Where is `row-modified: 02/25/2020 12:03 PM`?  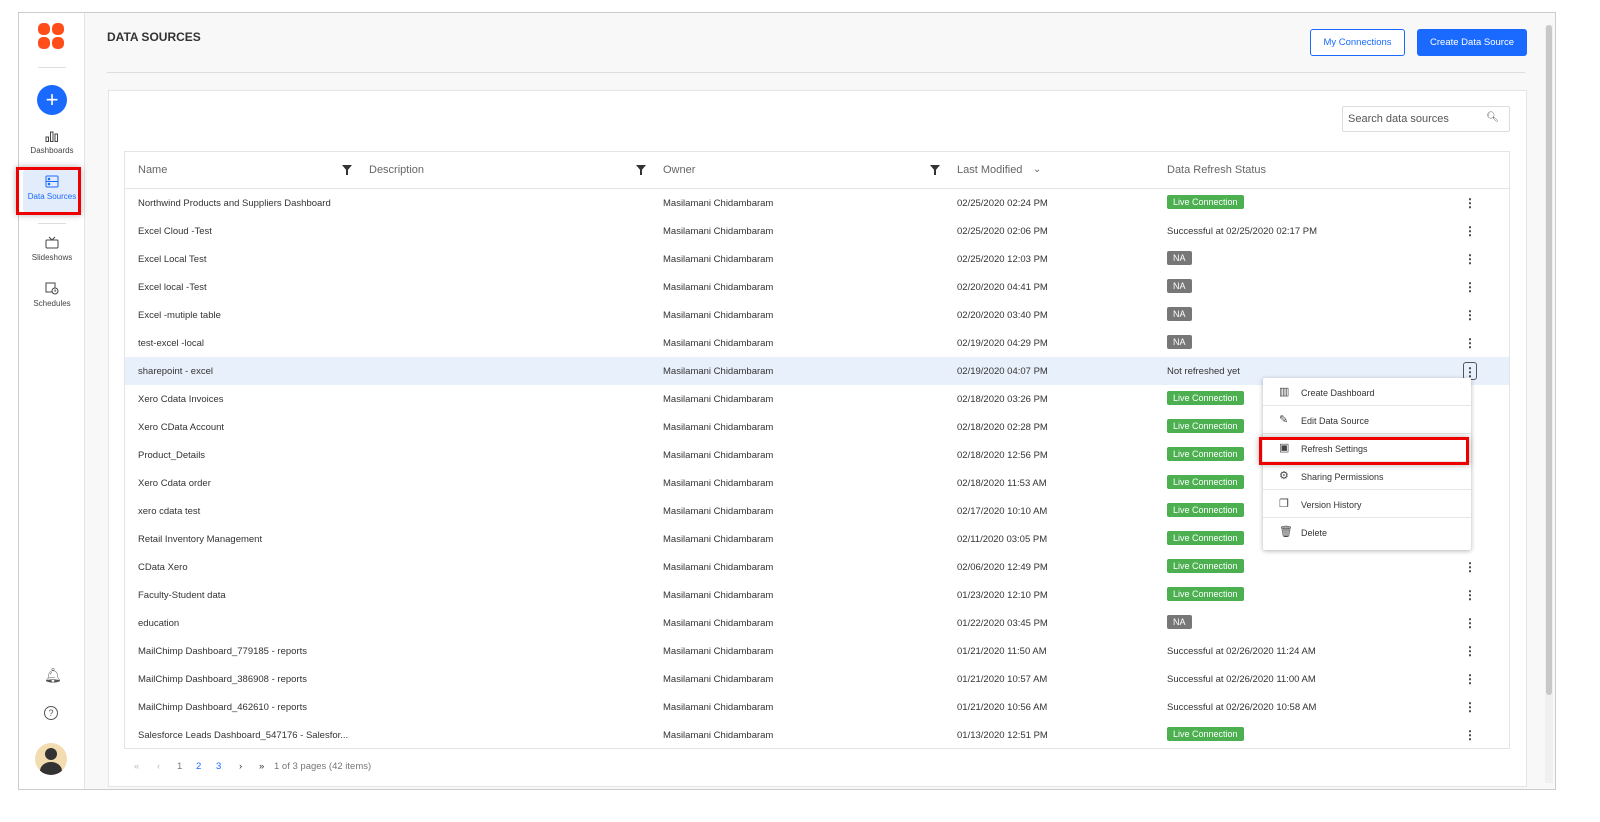 row-modified: 02/25/2020 12:03 PM is located at coordinates (1002, 259).